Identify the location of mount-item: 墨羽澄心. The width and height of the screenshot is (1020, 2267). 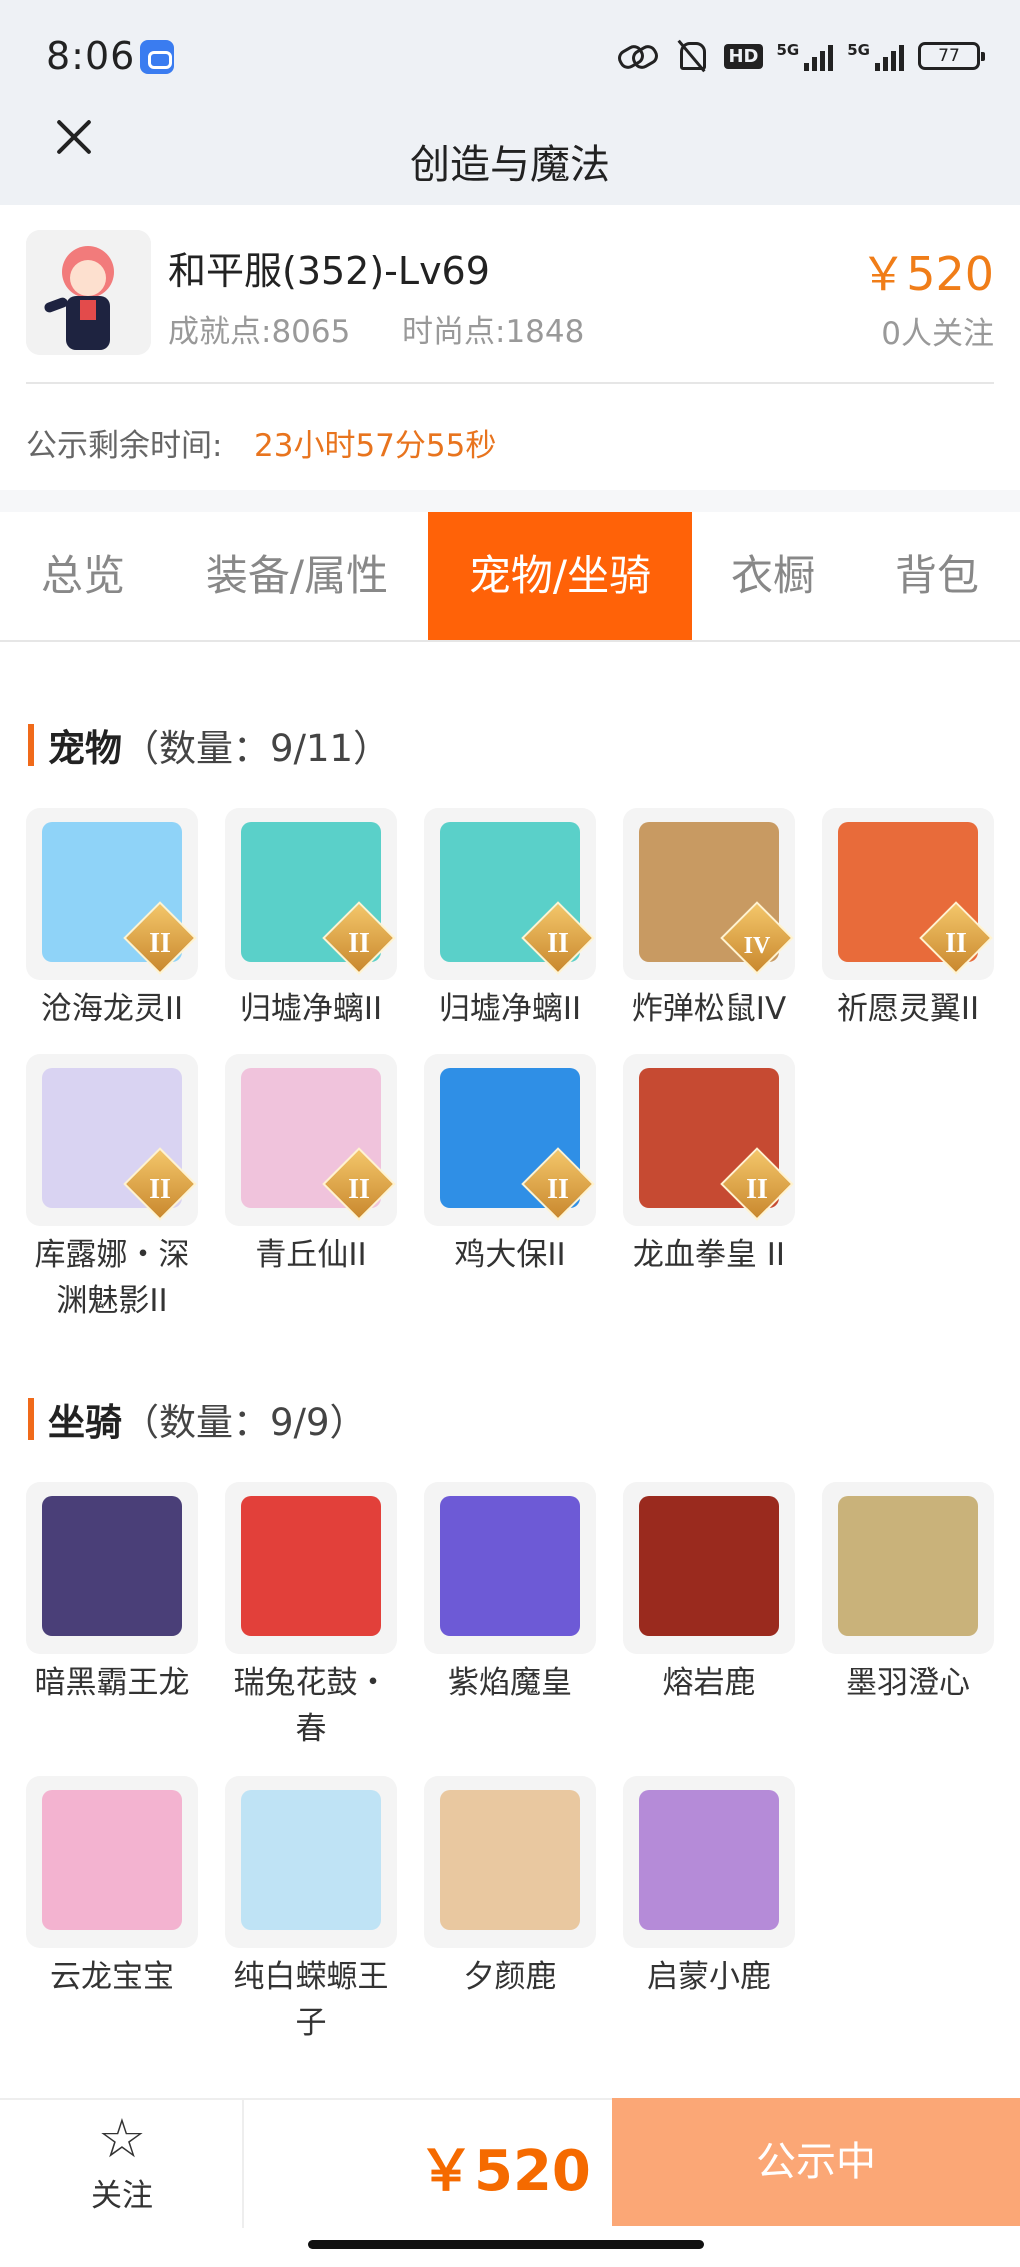
(908, 1594).